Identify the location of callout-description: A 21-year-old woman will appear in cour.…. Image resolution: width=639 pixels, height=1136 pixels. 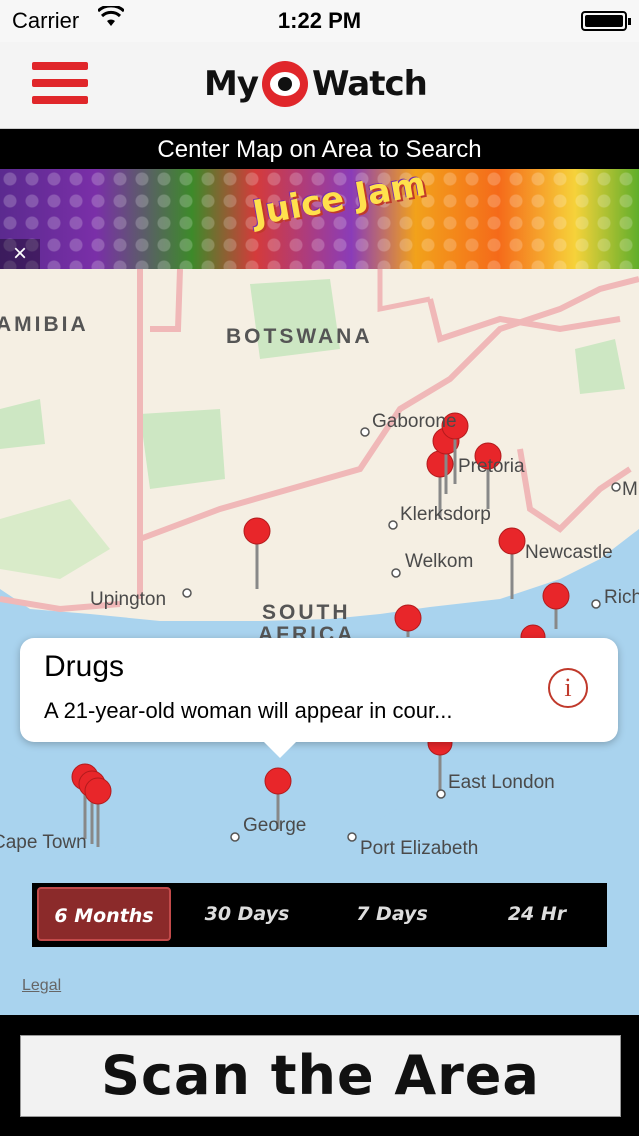
(248, 710).